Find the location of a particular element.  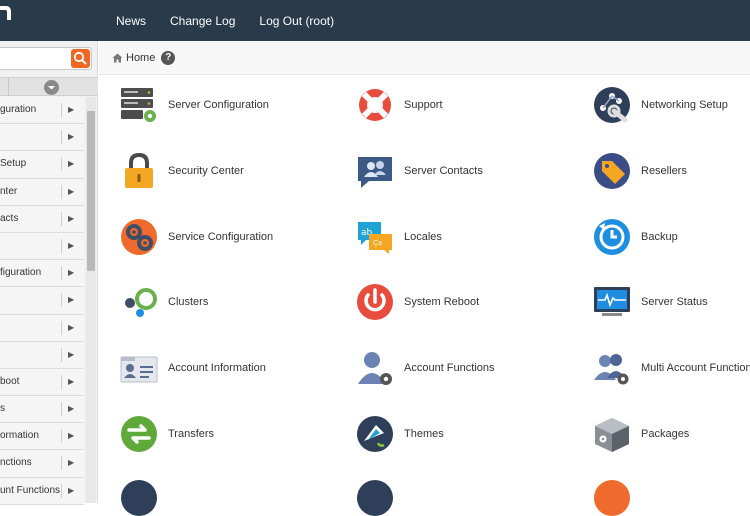

clusters-icon is located at coordinates (141, 303).